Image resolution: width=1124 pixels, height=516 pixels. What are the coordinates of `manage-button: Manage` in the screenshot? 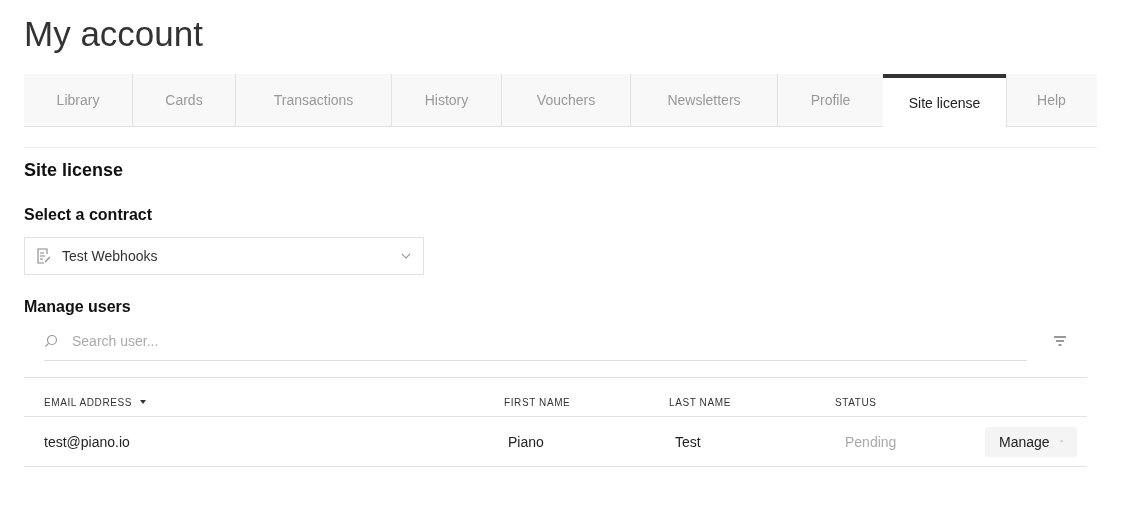 It's located at (1031, 441).